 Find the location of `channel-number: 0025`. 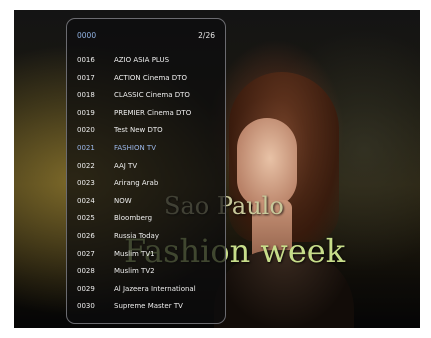

channel-number: 0025 is located at coordinates (86, 218).